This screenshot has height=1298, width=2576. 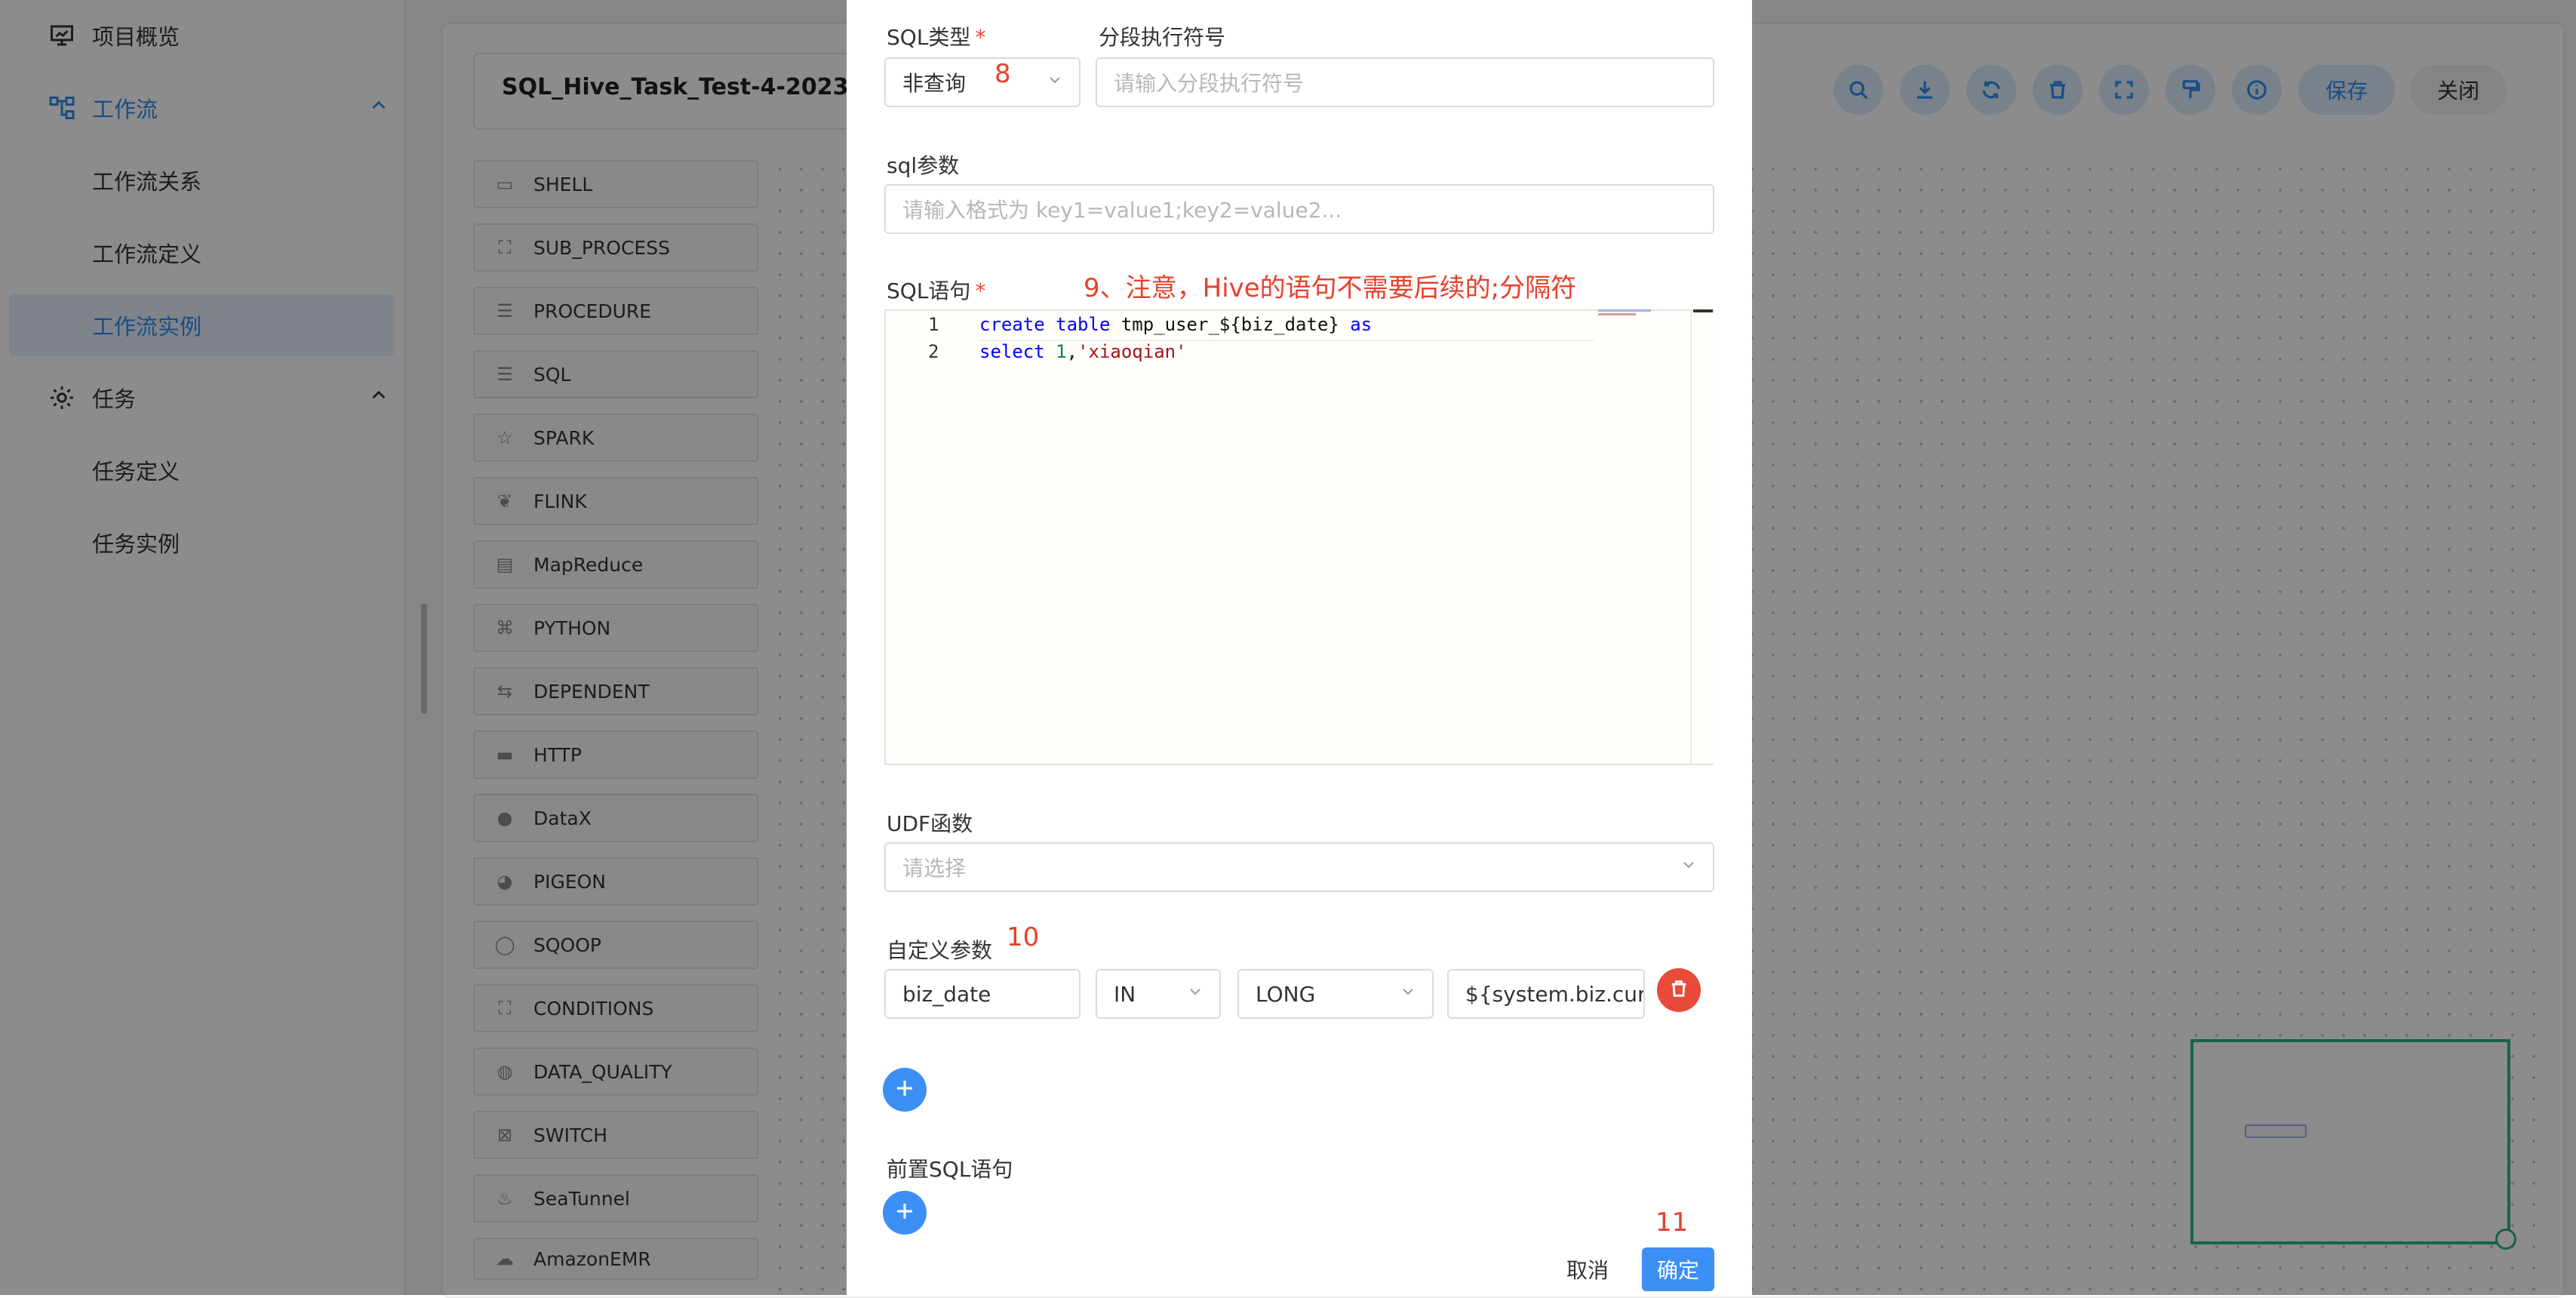 I want to click on cancel-button: 取消, so click(x=1587, y=1269).